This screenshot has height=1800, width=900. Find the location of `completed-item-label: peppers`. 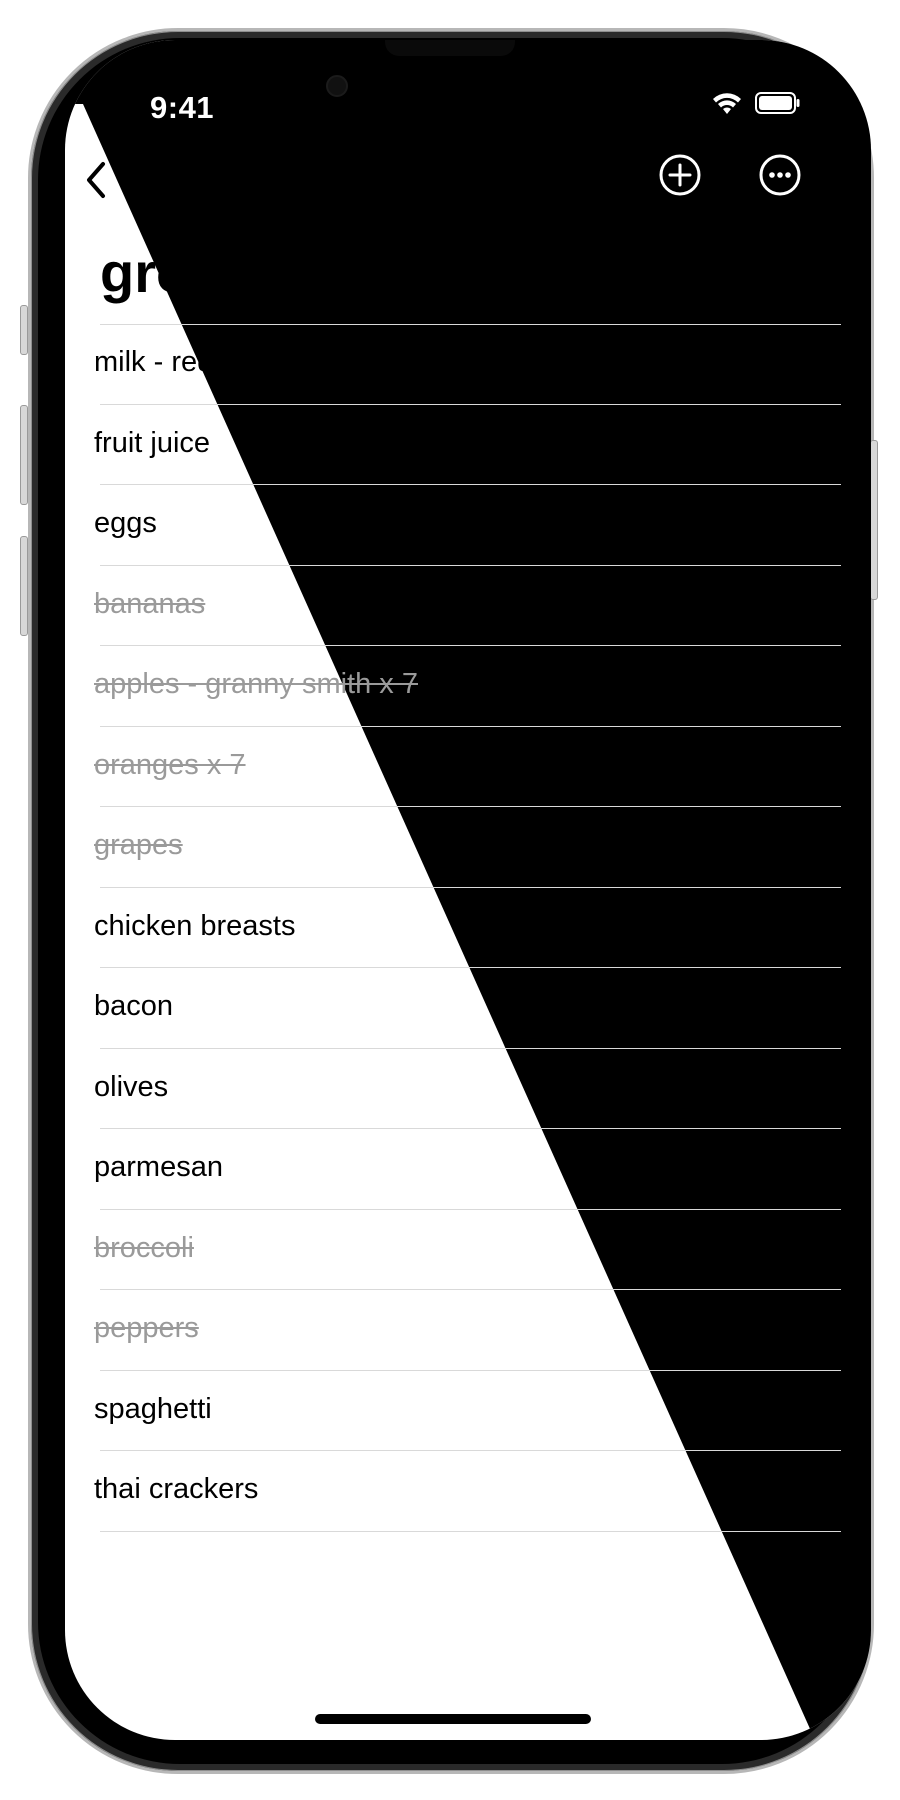

completed-item-label: peppers is located at coordinates (146, 1328).